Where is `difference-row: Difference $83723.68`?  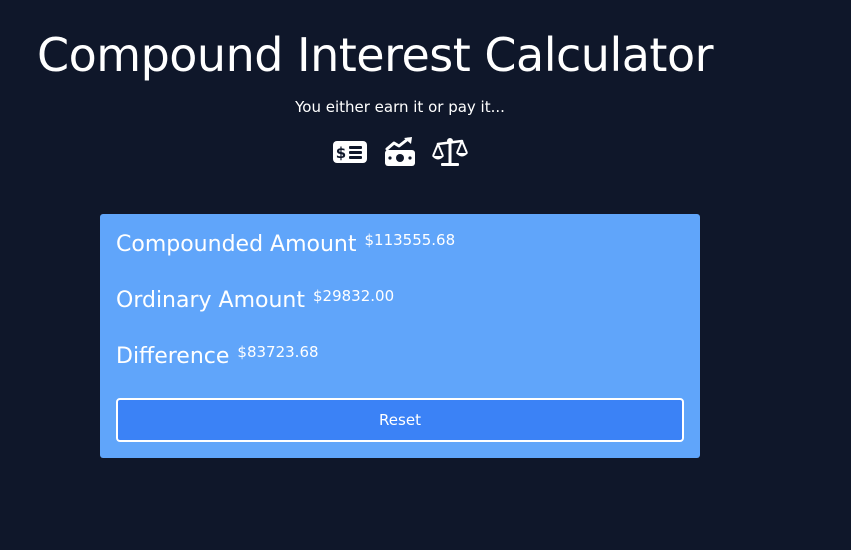
difference-row: Difference $83723.68 is located at coordinates (217, 356).